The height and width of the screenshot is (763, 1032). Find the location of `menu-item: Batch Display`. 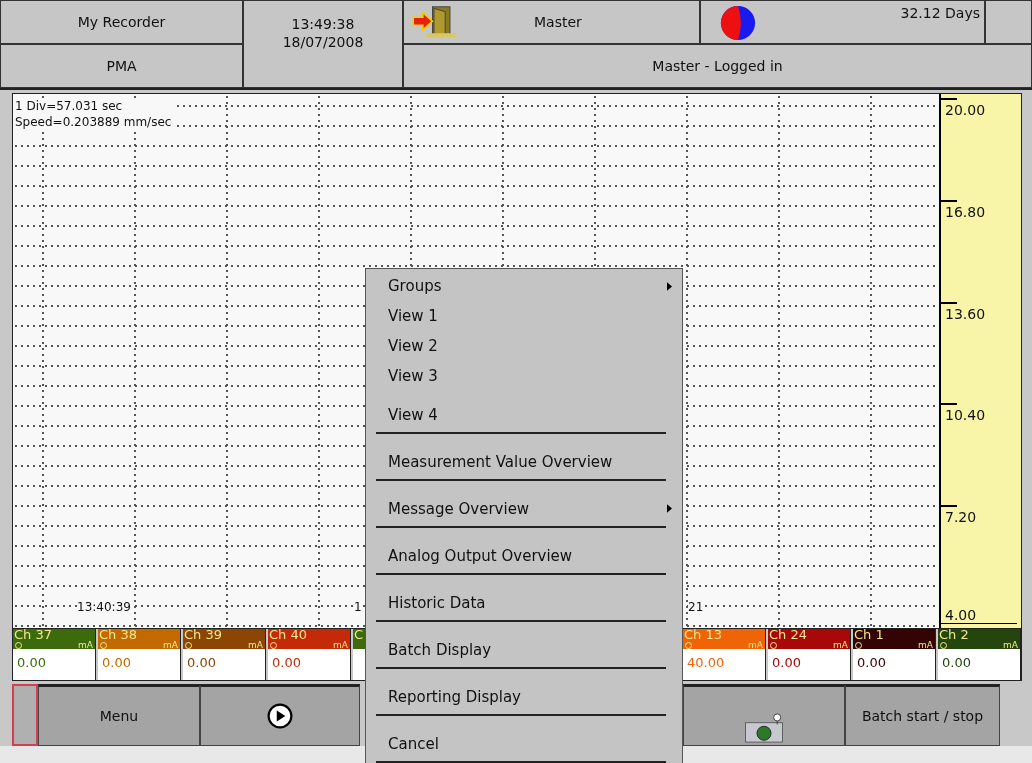

menu-item: Batch Display is located at coordinates (524, 649).